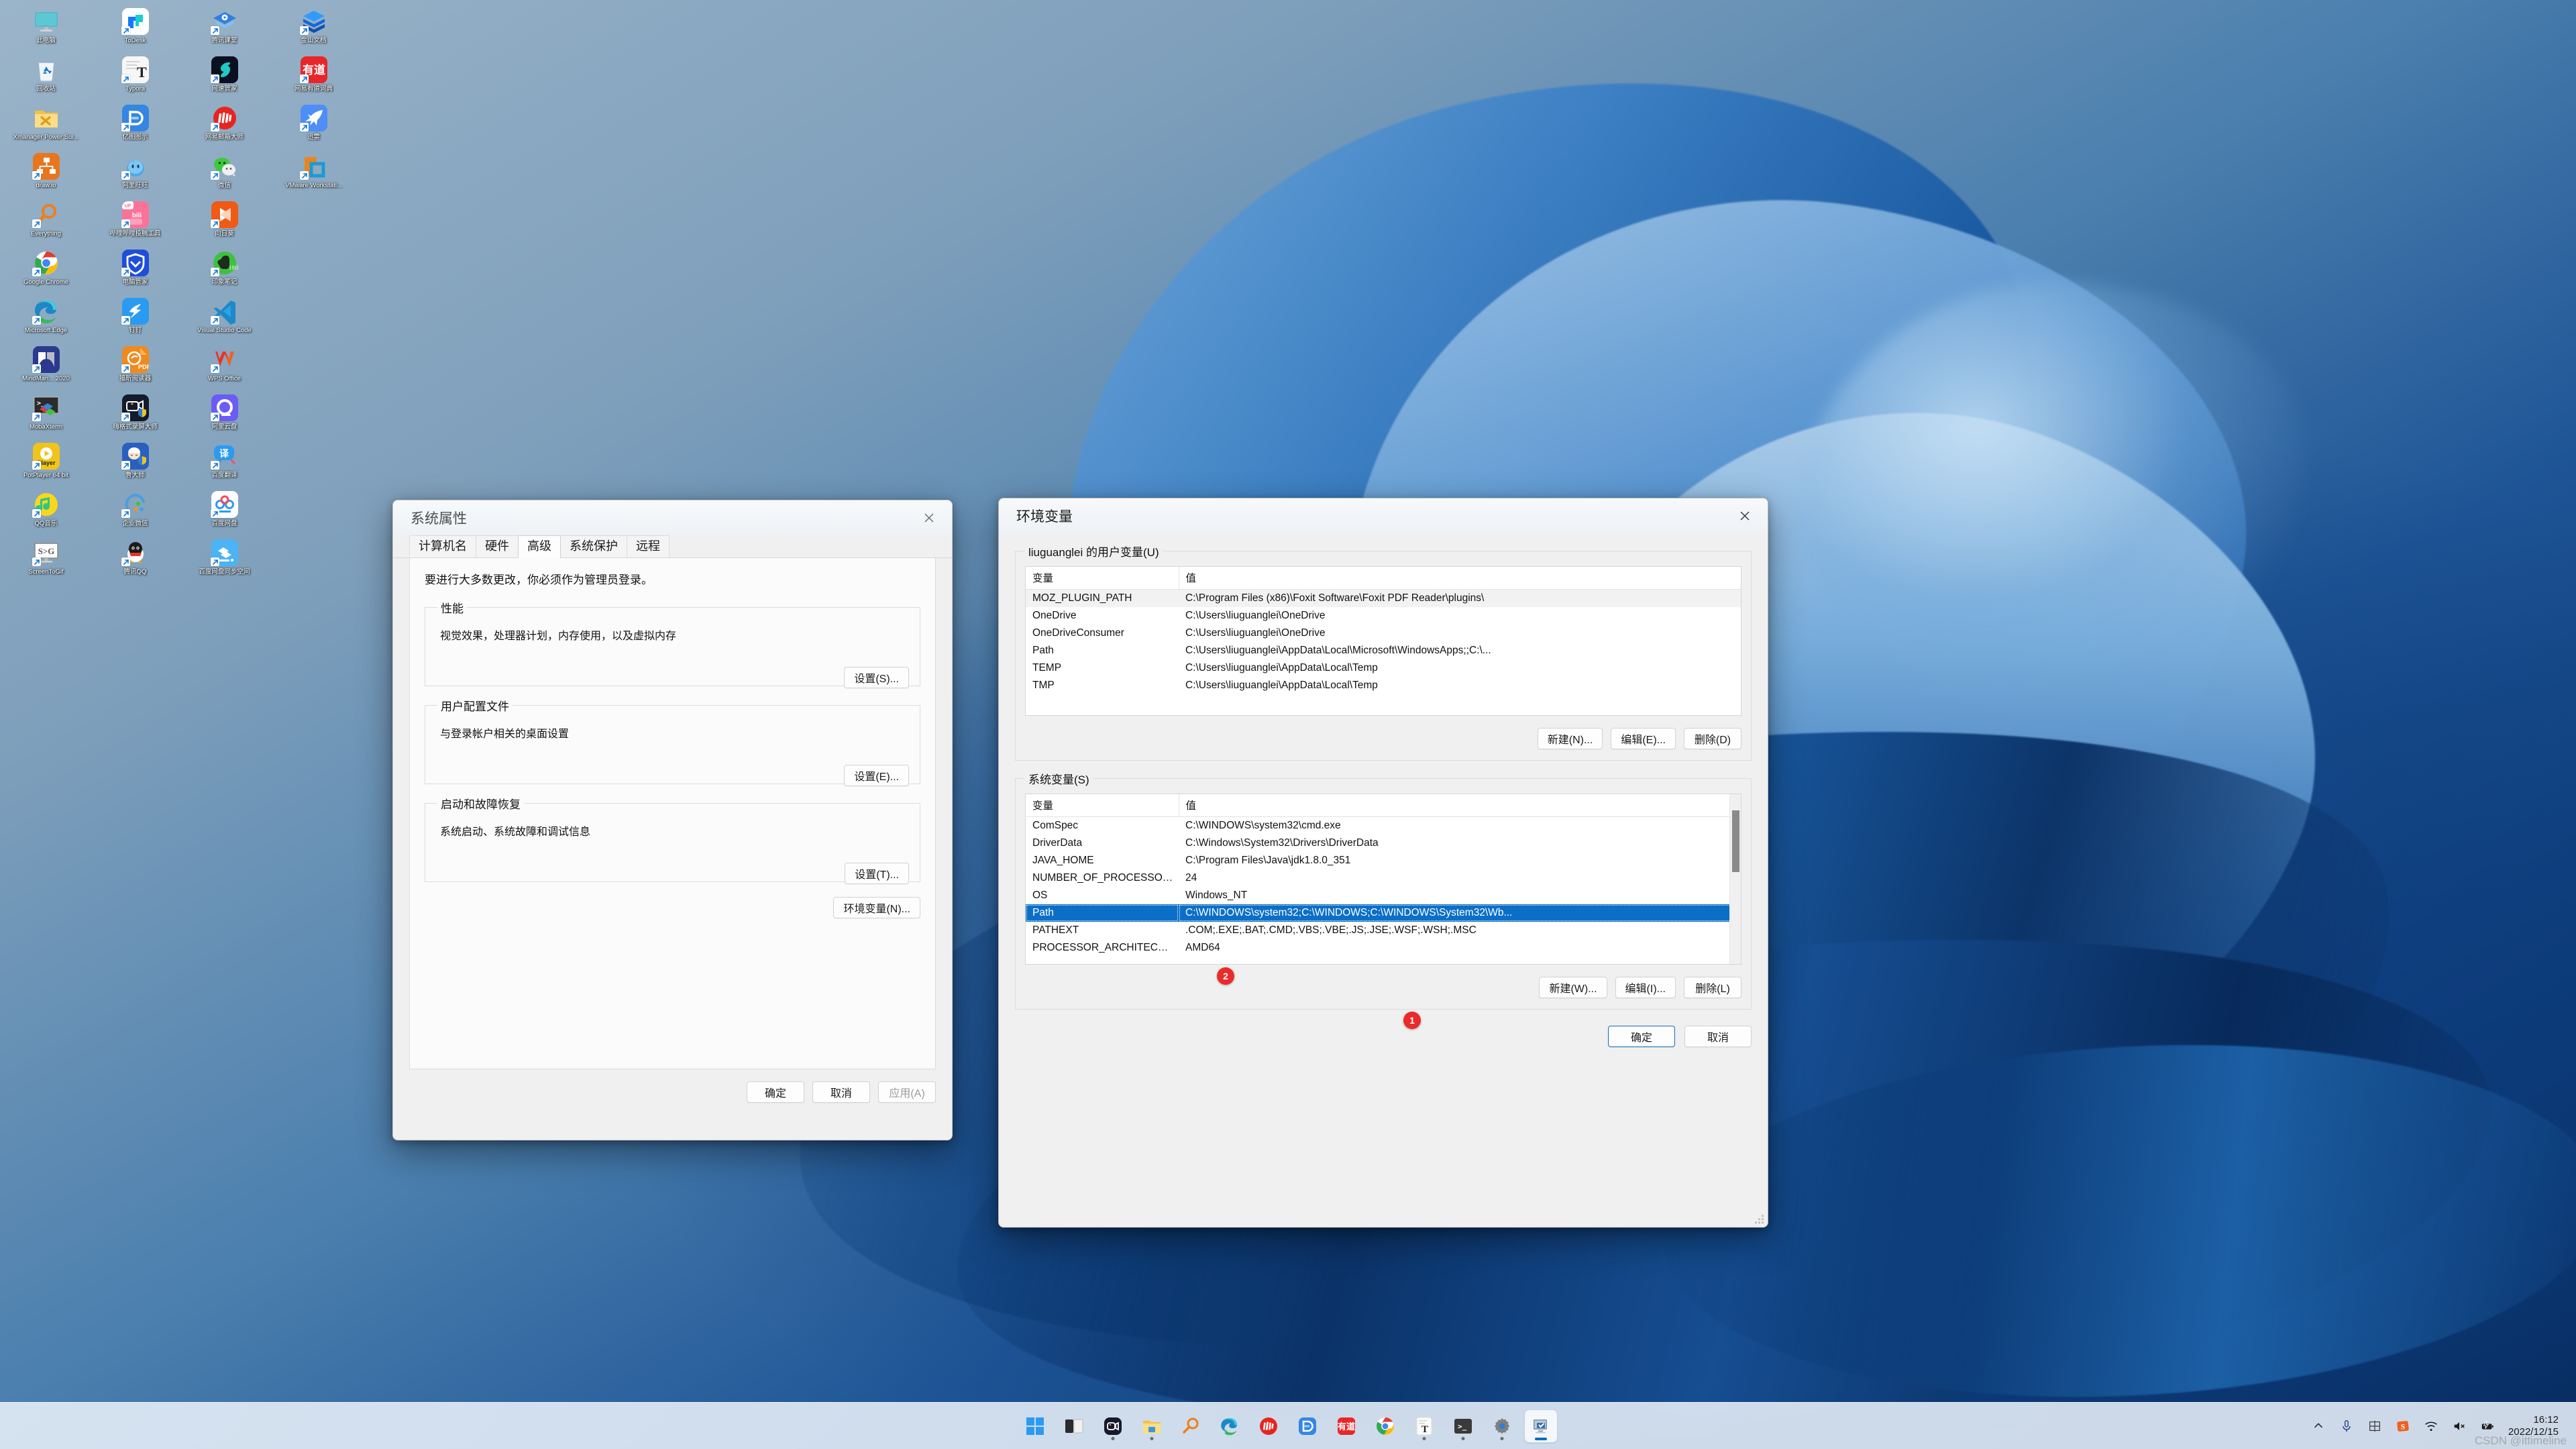 The image size is (2576, 1449). Describe the element at coordinates (135, 271) in the screenshot. I see `desktop-icon: 电脑管家` at that location.